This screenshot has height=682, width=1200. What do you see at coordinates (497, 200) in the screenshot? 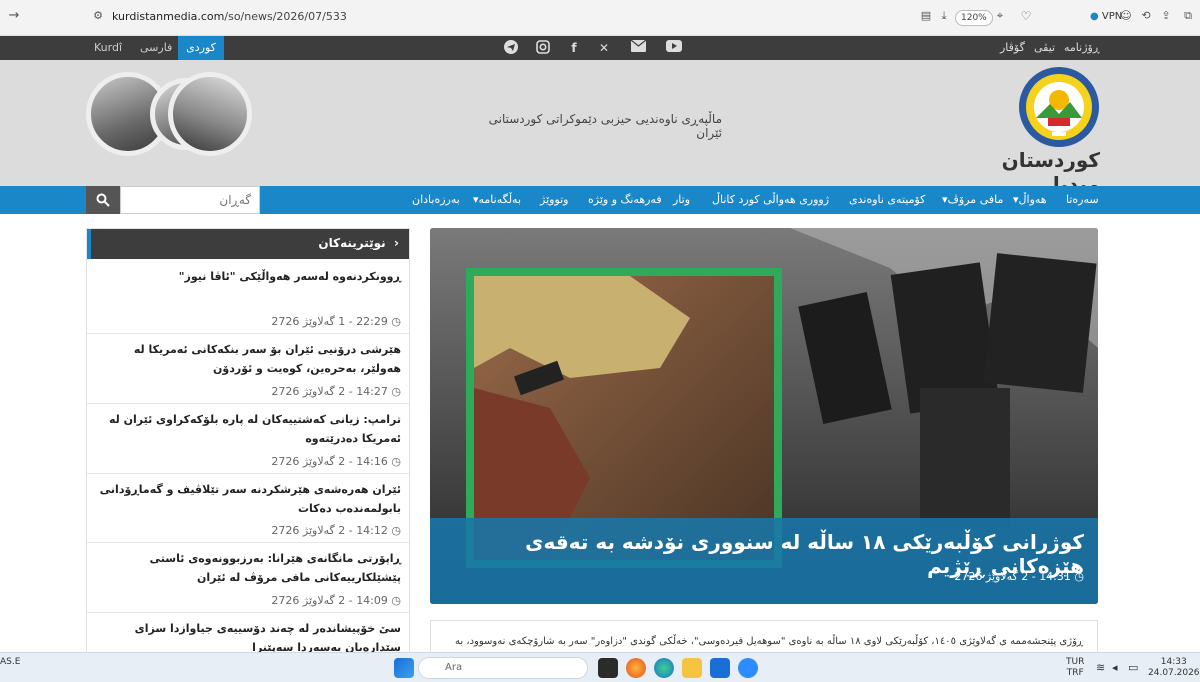
I see `nav-documents: بەڵگەنامە▾` at bounding box center [497, 200].